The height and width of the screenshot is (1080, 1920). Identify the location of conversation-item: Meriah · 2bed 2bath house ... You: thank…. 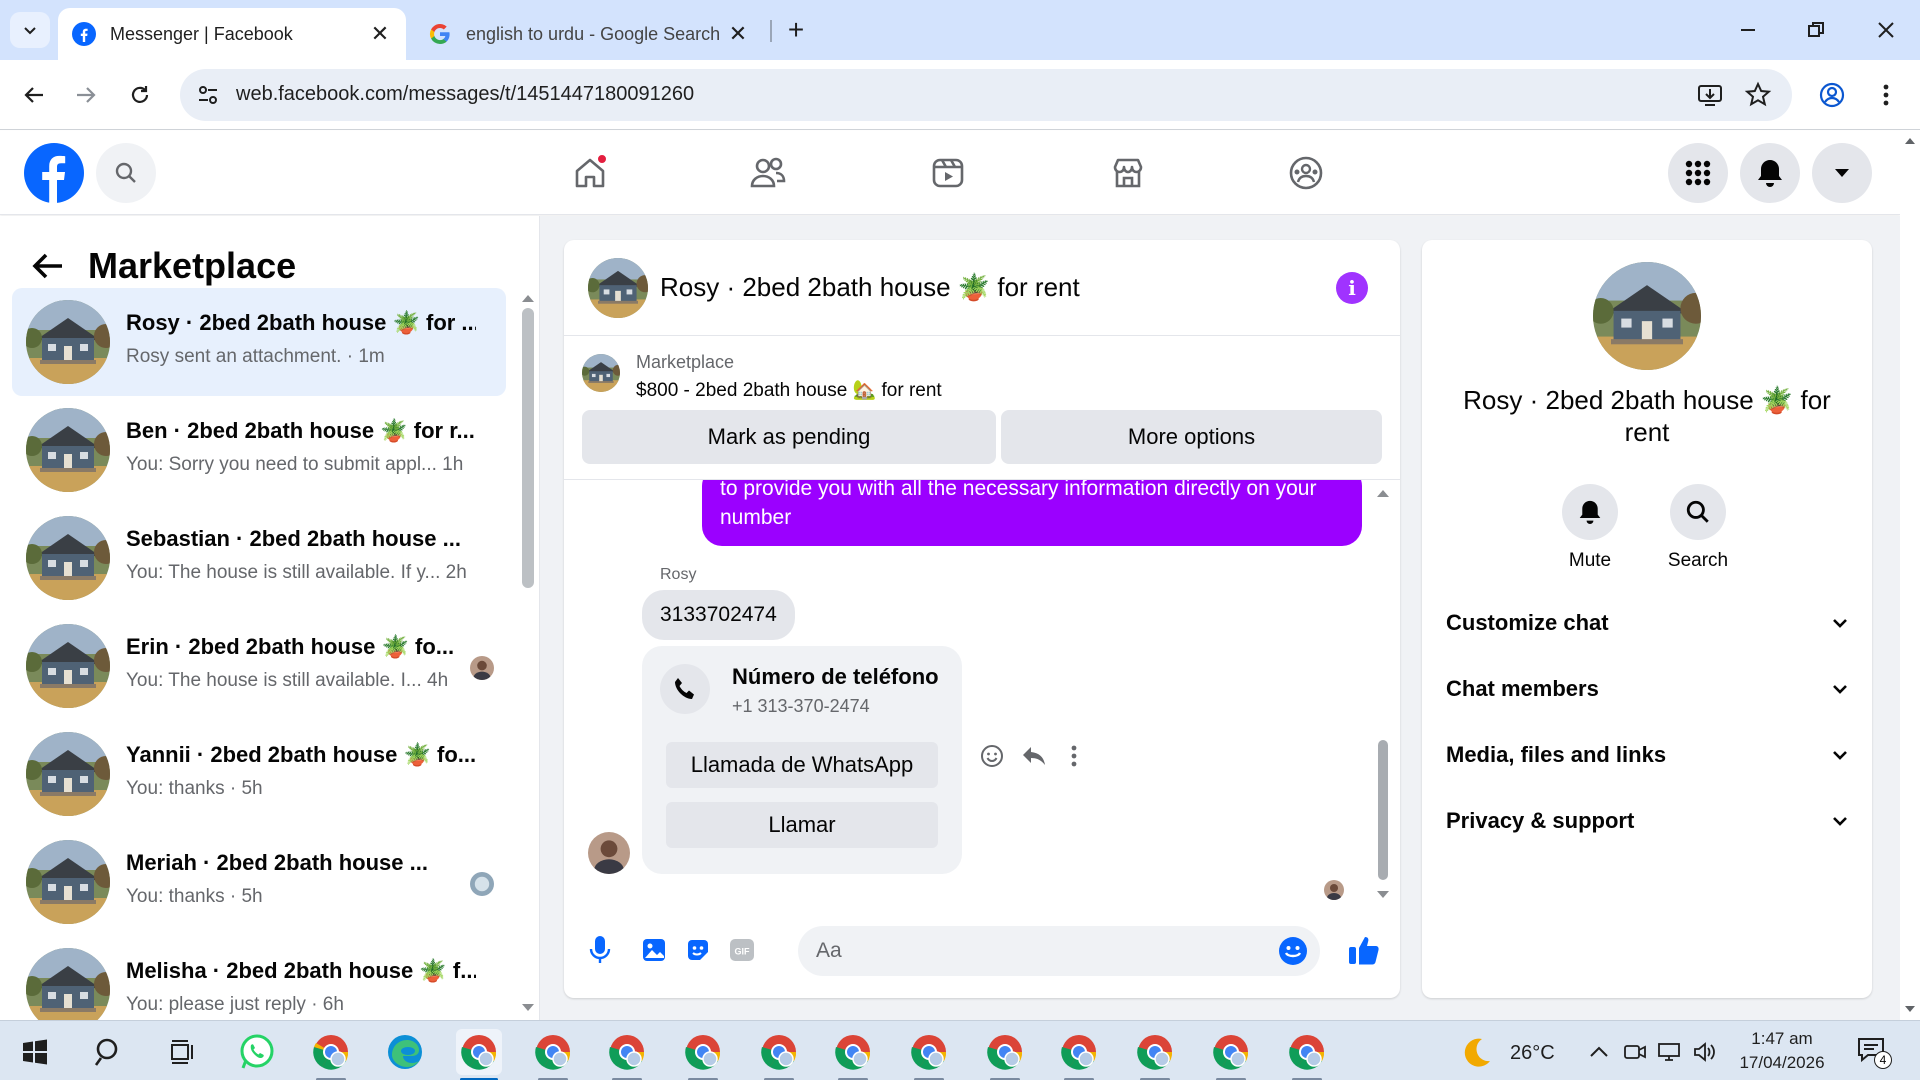
(259, 882).